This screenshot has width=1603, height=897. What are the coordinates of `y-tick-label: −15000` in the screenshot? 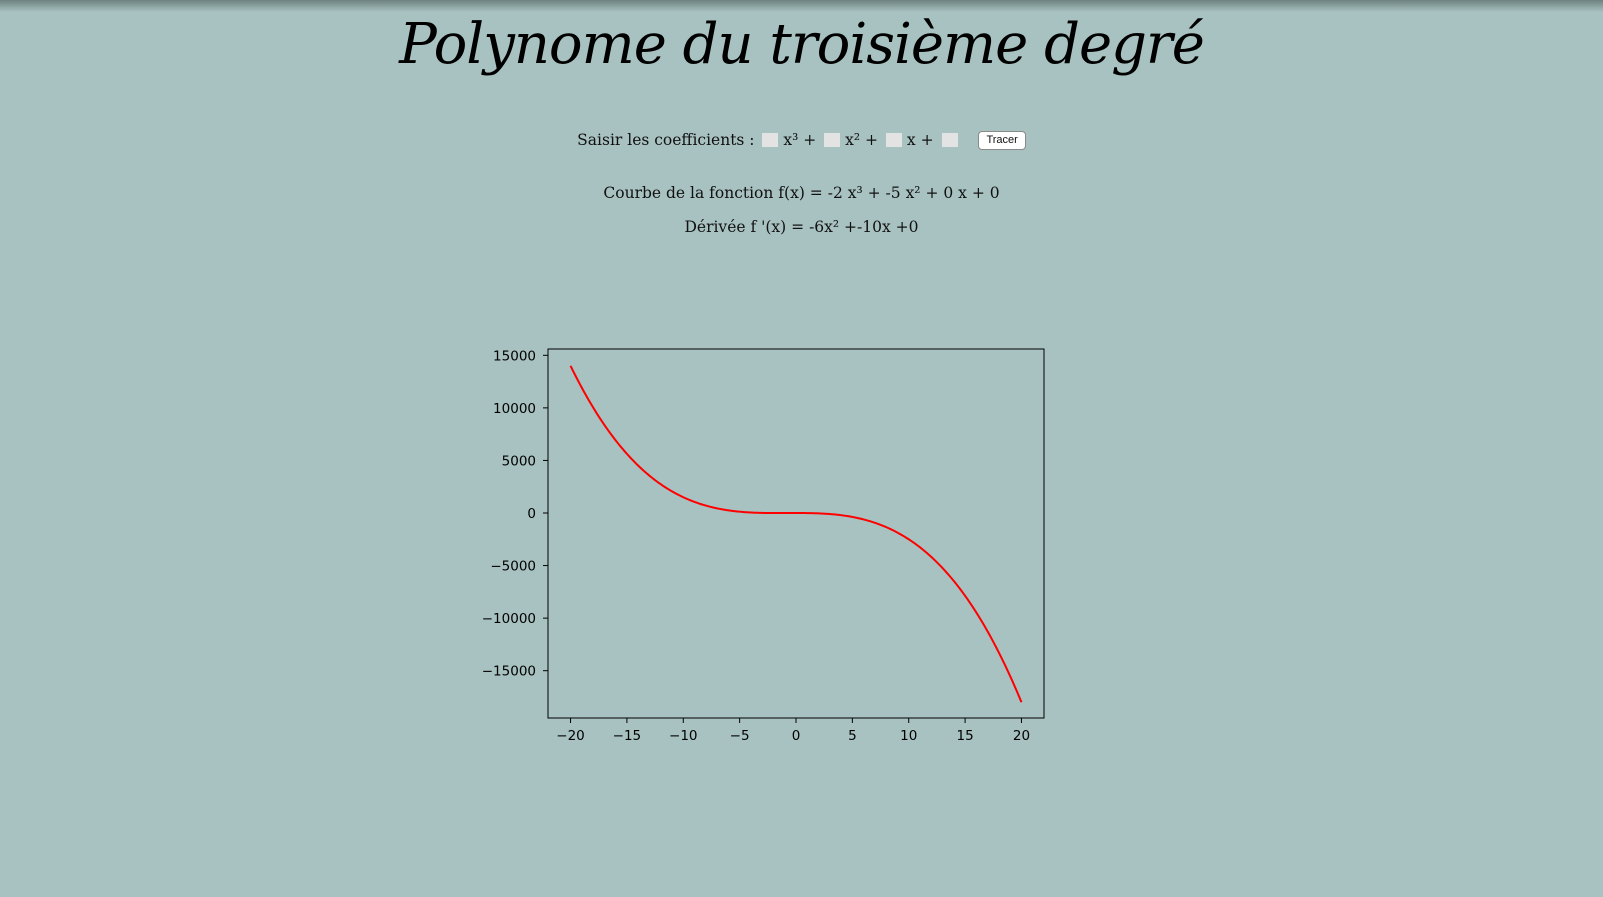 It's located at (509, 672).